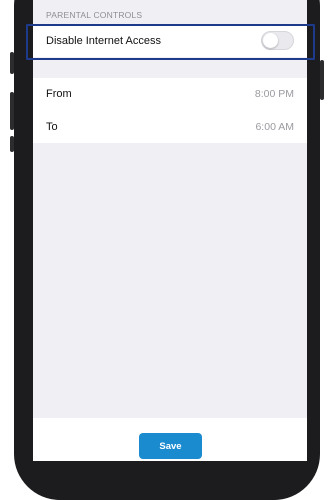 Image resolution: width=329 pixels, height=500 pixels. What do you see at coordinates (52, 126) in the screenshot?
I see `to-label: To` at bounding box center [52, 126].